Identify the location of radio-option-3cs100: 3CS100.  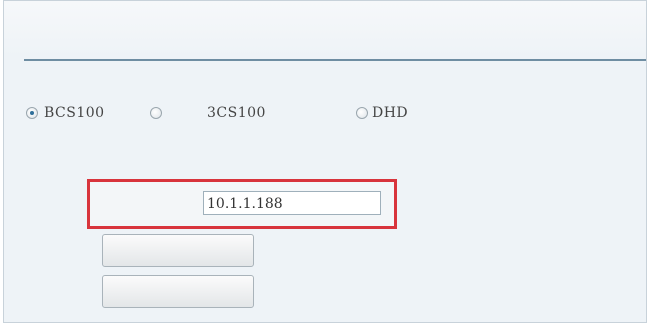
(236, 113).